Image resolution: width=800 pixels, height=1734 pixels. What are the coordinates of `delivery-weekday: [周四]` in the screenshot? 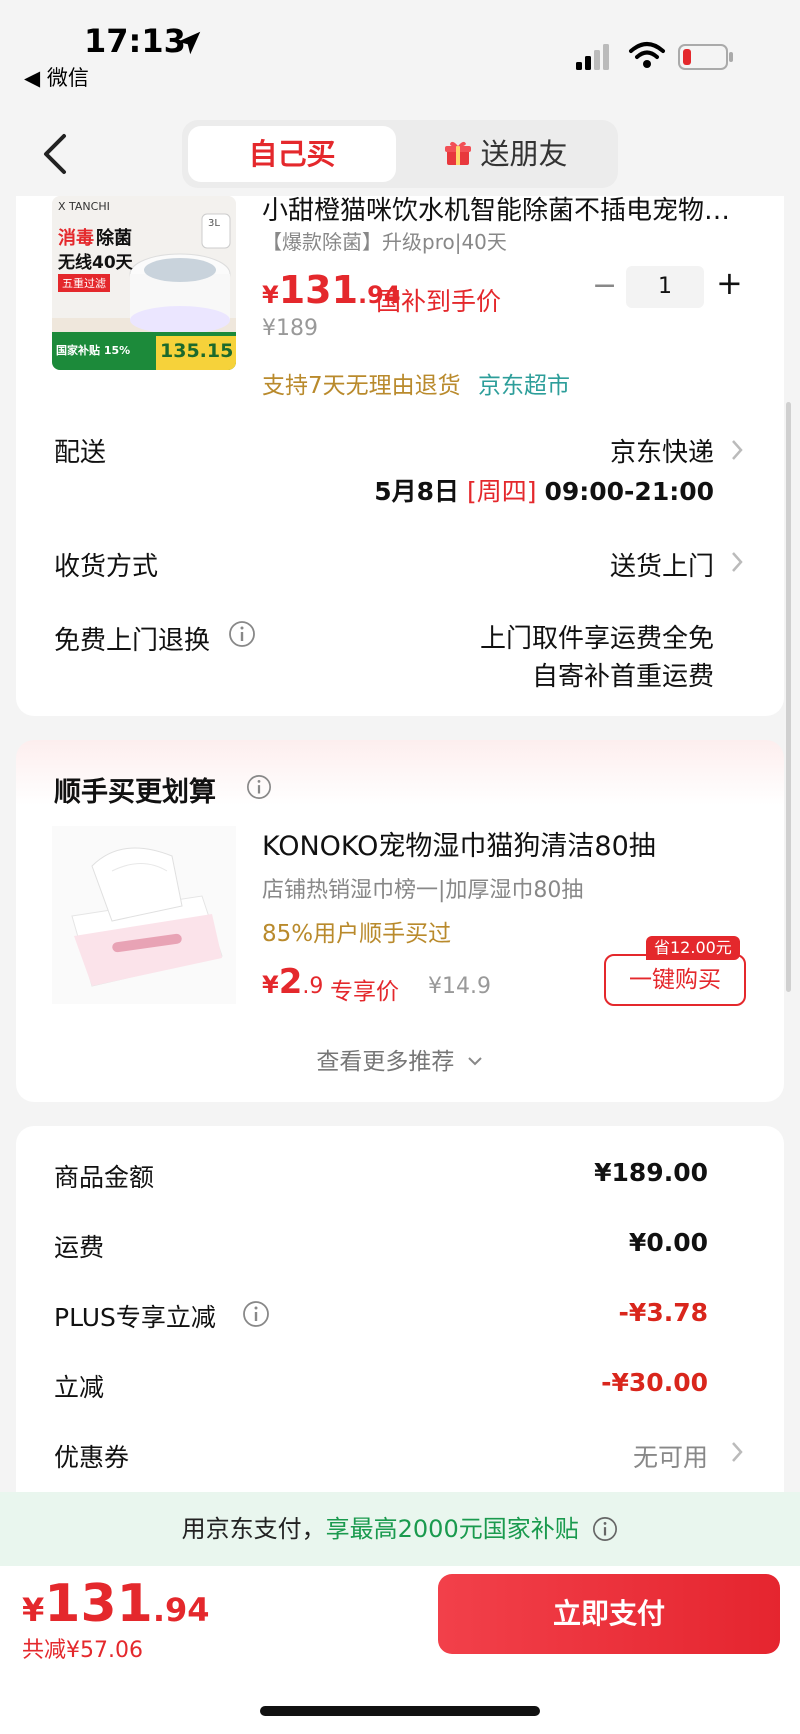 It's located at (502, 491).